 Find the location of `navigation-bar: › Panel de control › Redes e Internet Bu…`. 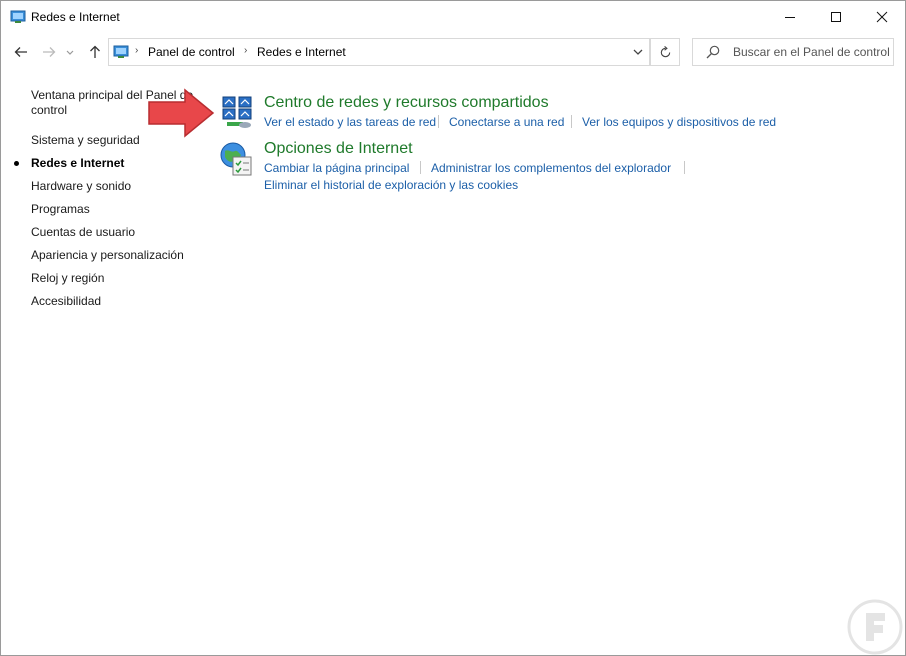

navigation-bar: › Panel de control › Redes e Internet Bu… is located at coordinates (453, 52).